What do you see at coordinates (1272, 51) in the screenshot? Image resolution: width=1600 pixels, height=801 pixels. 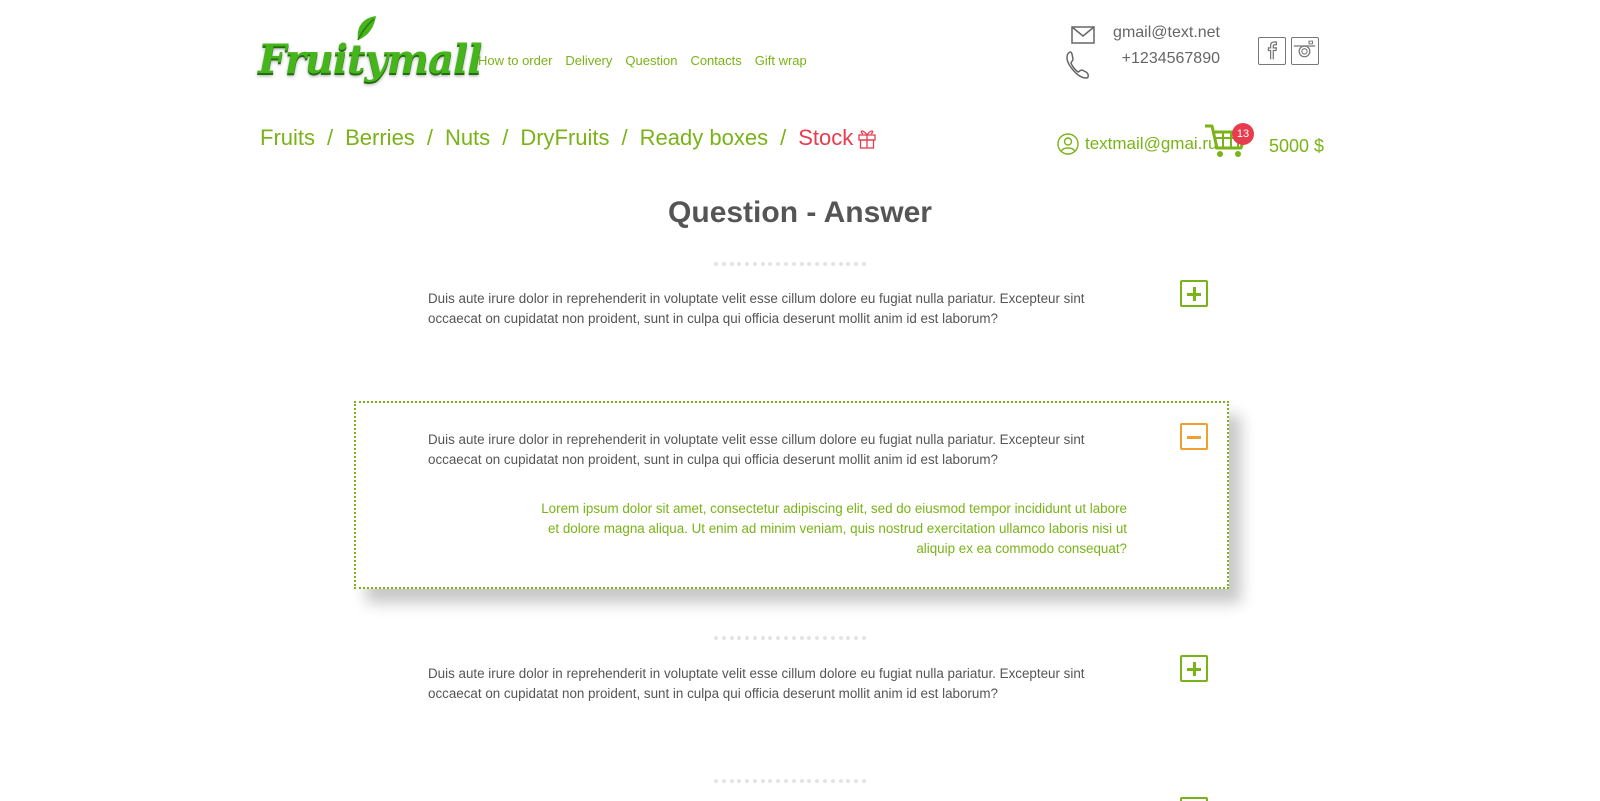 I see `facebook-icon` at bounding box center [1272, 51].